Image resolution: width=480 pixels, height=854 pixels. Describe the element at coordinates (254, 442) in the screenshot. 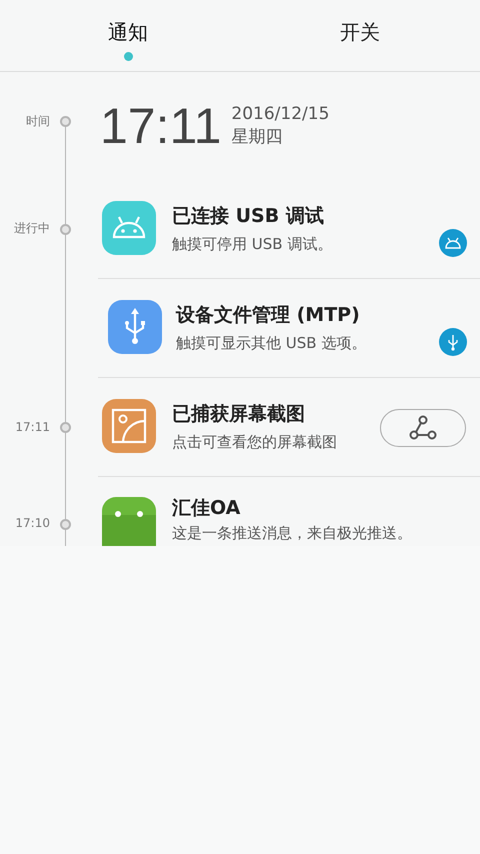

I see `notification-text: 点击可查看您的屏幕截图` at that location.